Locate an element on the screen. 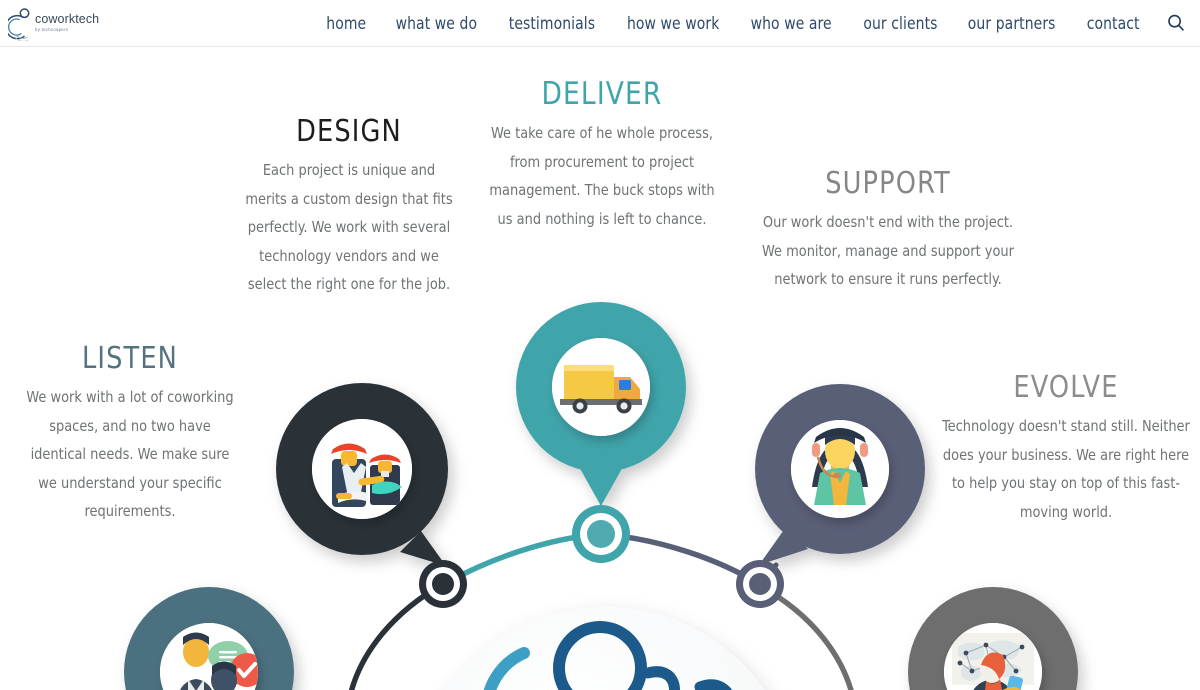 The width and height of the screenshot is (1200, 690). engineers-blueprint-icon is located at coordinates (362, 469).